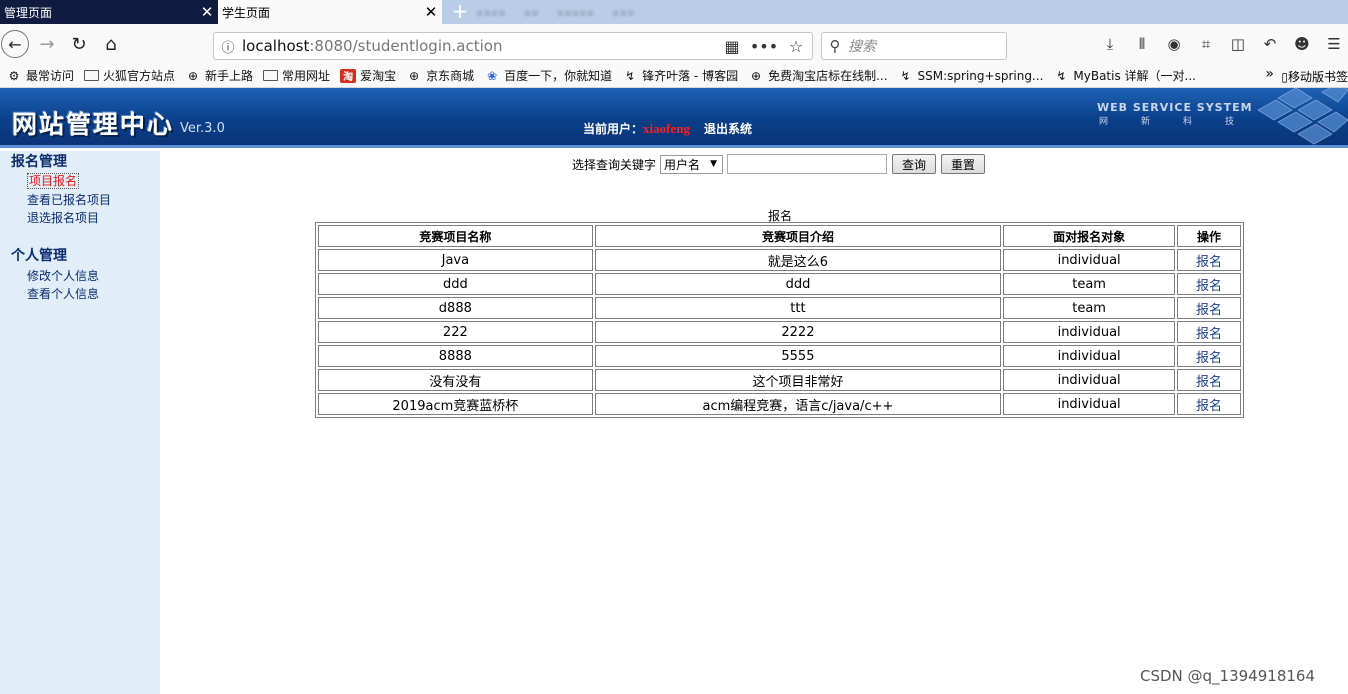  I want to click on keyword-select-value: 用户名, so click(682, 164).